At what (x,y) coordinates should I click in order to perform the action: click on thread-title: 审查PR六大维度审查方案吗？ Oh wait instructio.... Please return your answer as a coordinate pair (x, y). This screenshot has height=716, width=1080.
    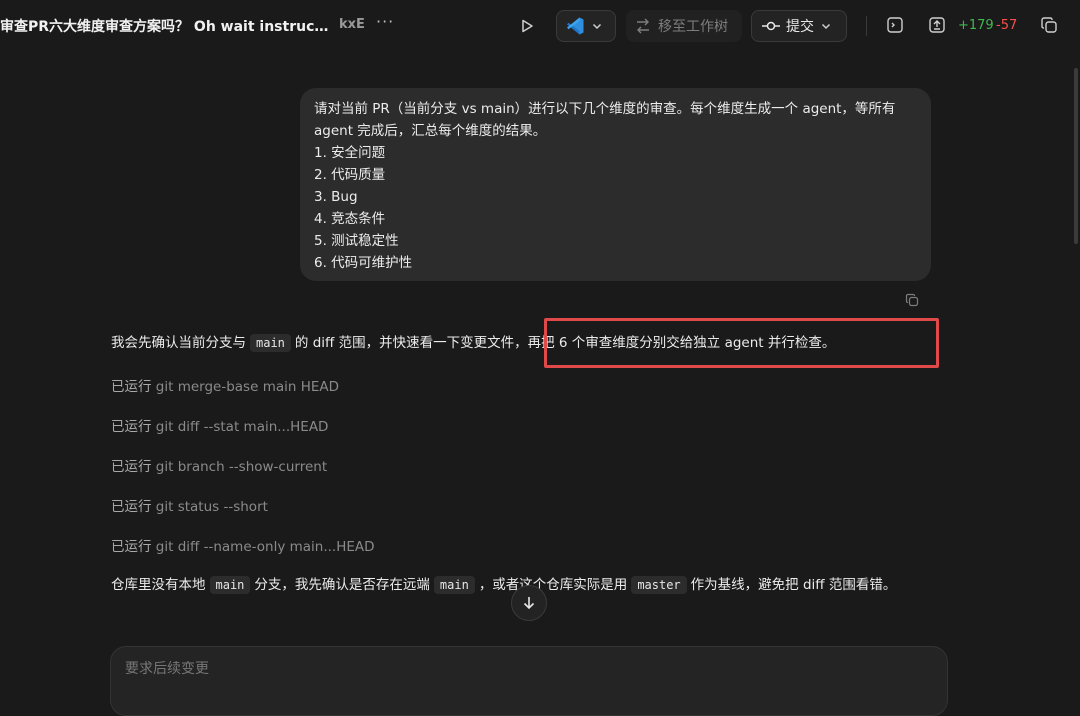
    Looking at the image, I should click on (165, 27).